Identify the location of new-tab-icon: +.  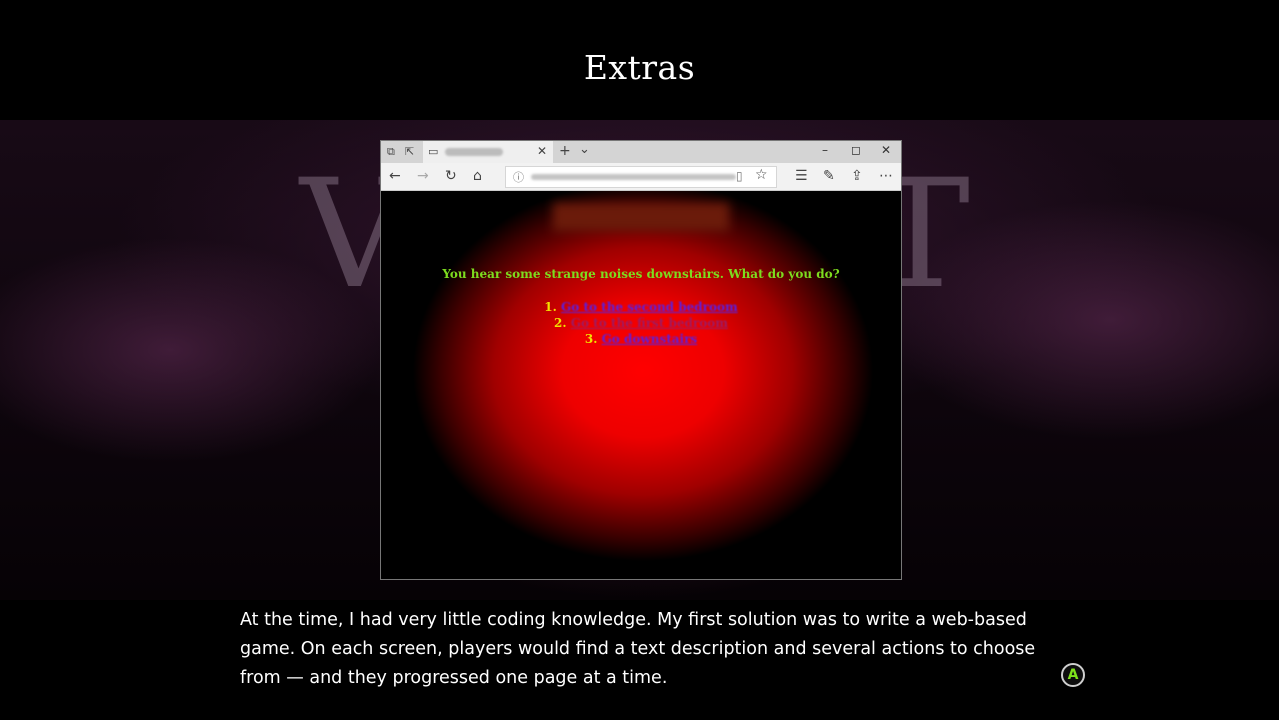
(565, 151).